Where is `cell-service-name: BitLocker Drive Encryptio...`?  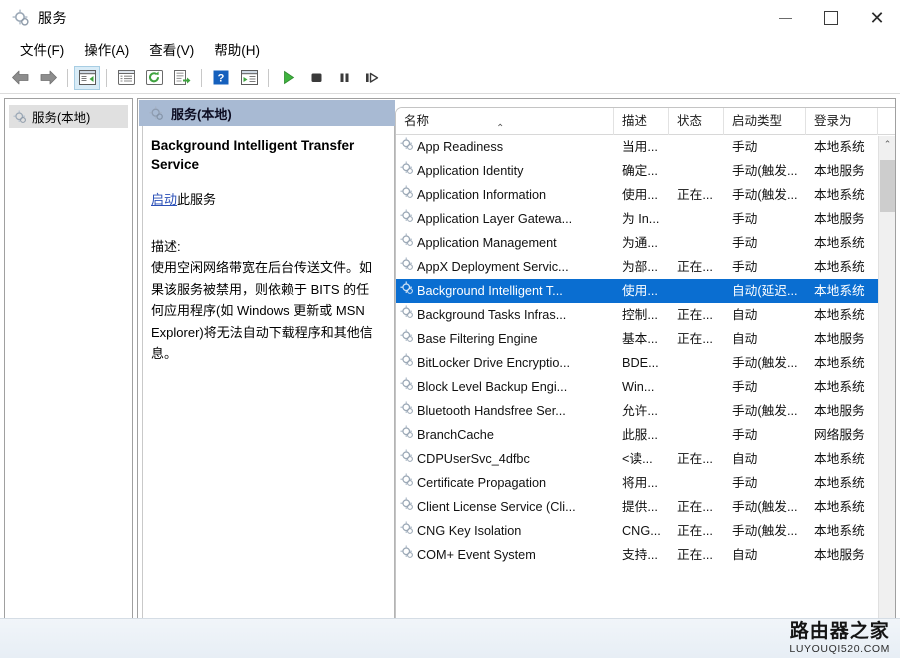 cell-service-name: BitLocker Drive Encryptio... is located at coordinates (505, 363).